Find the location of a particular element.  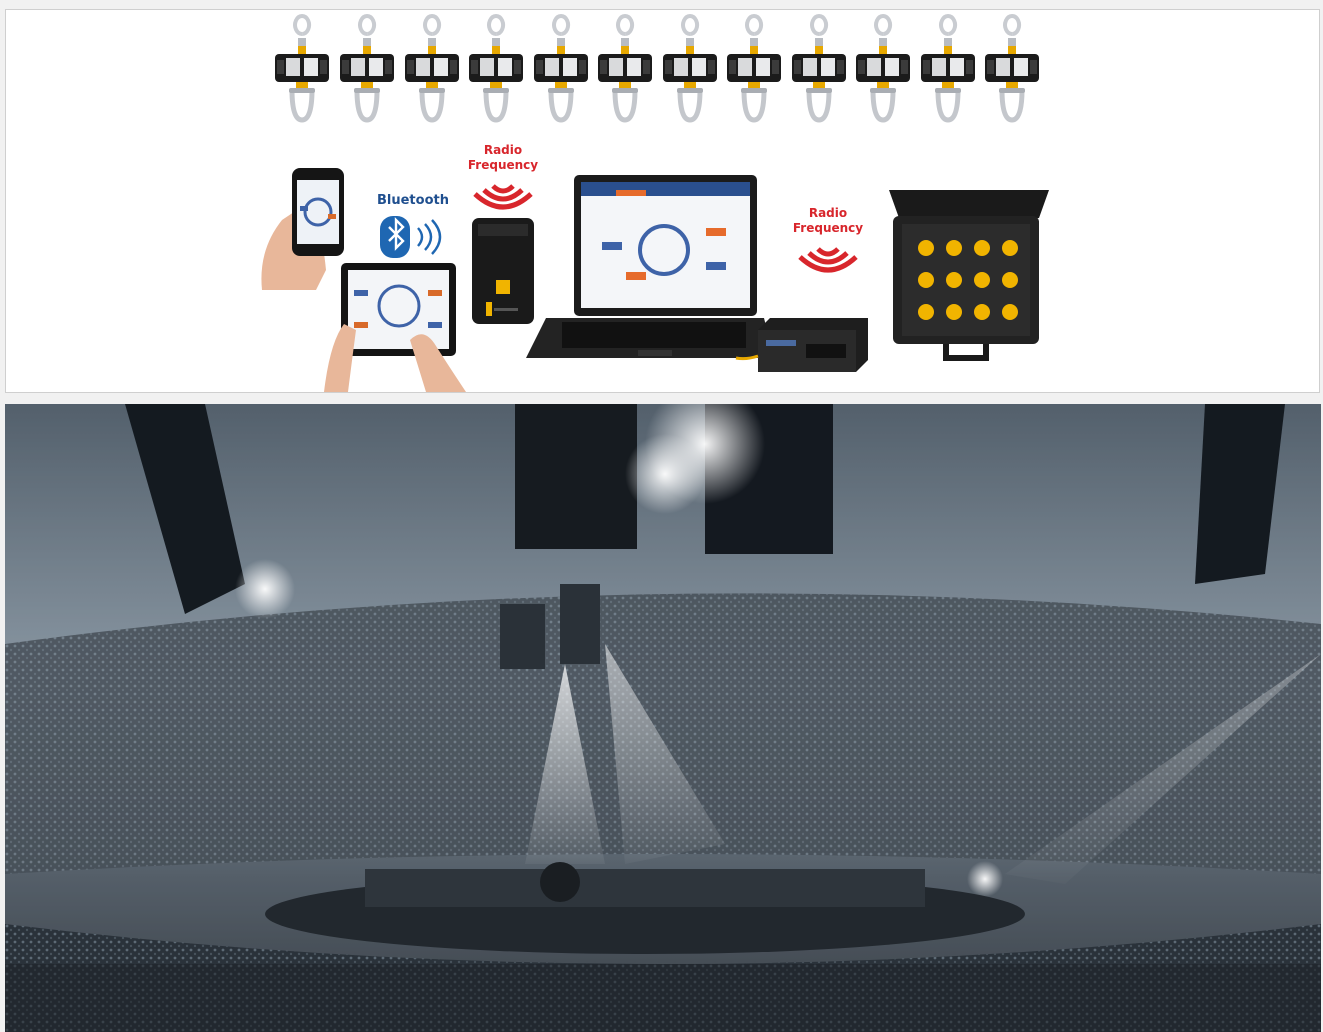

bluetooth-icon is located at coordinates (411, 237).